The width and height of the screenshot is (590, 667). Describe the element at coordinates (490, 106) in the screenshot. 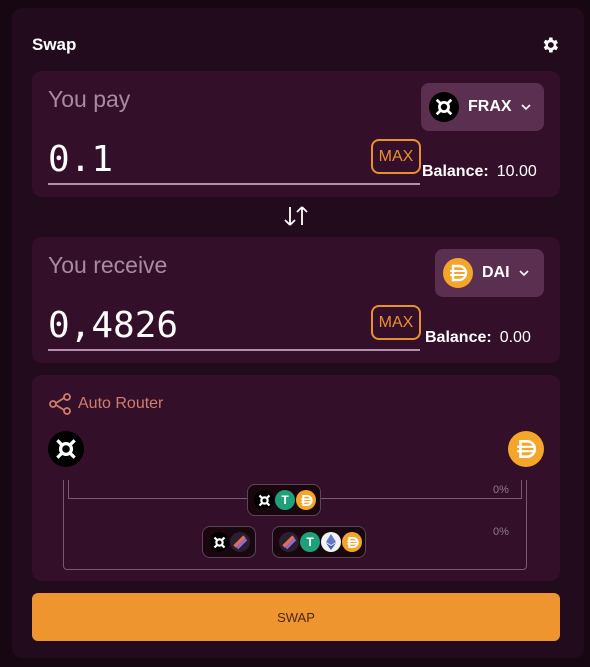

I see `pay-token-symbol: FRAX` at that location.